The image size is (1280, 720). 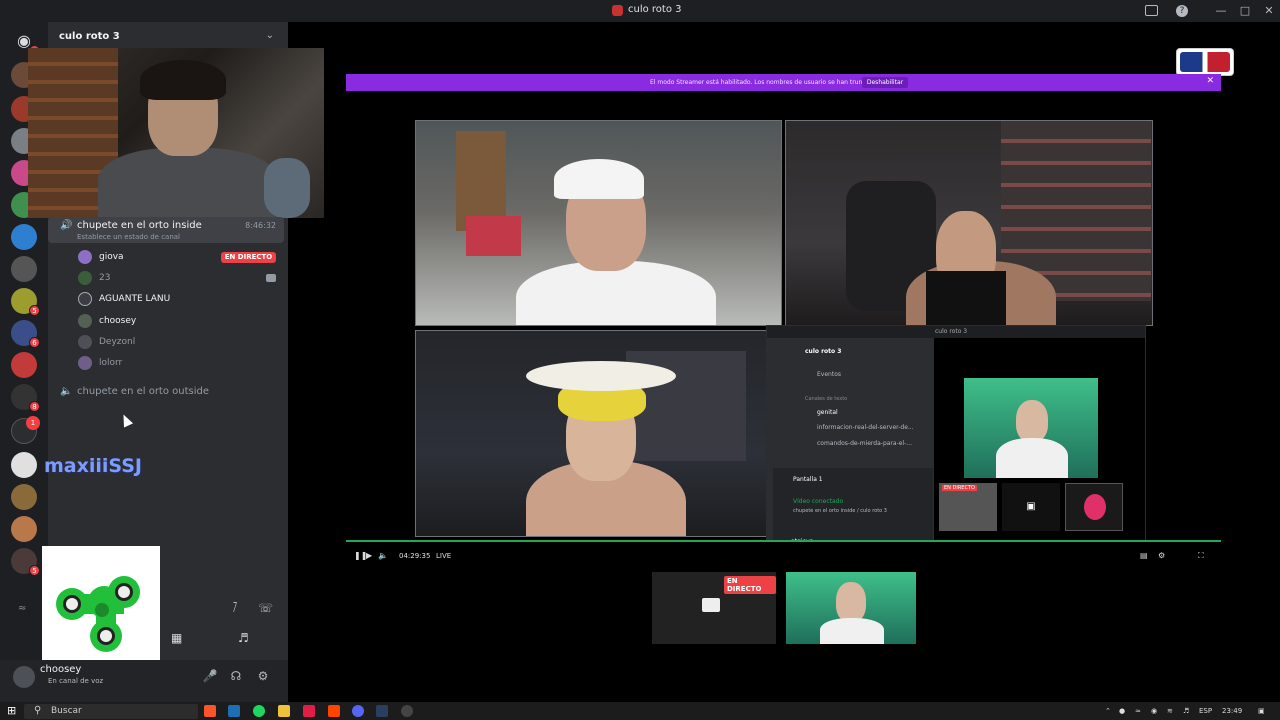 What do you see at coordinates (1221, 11) in the screenshot?
I see `minimize-button: —` at bounding box center [1221, 11].